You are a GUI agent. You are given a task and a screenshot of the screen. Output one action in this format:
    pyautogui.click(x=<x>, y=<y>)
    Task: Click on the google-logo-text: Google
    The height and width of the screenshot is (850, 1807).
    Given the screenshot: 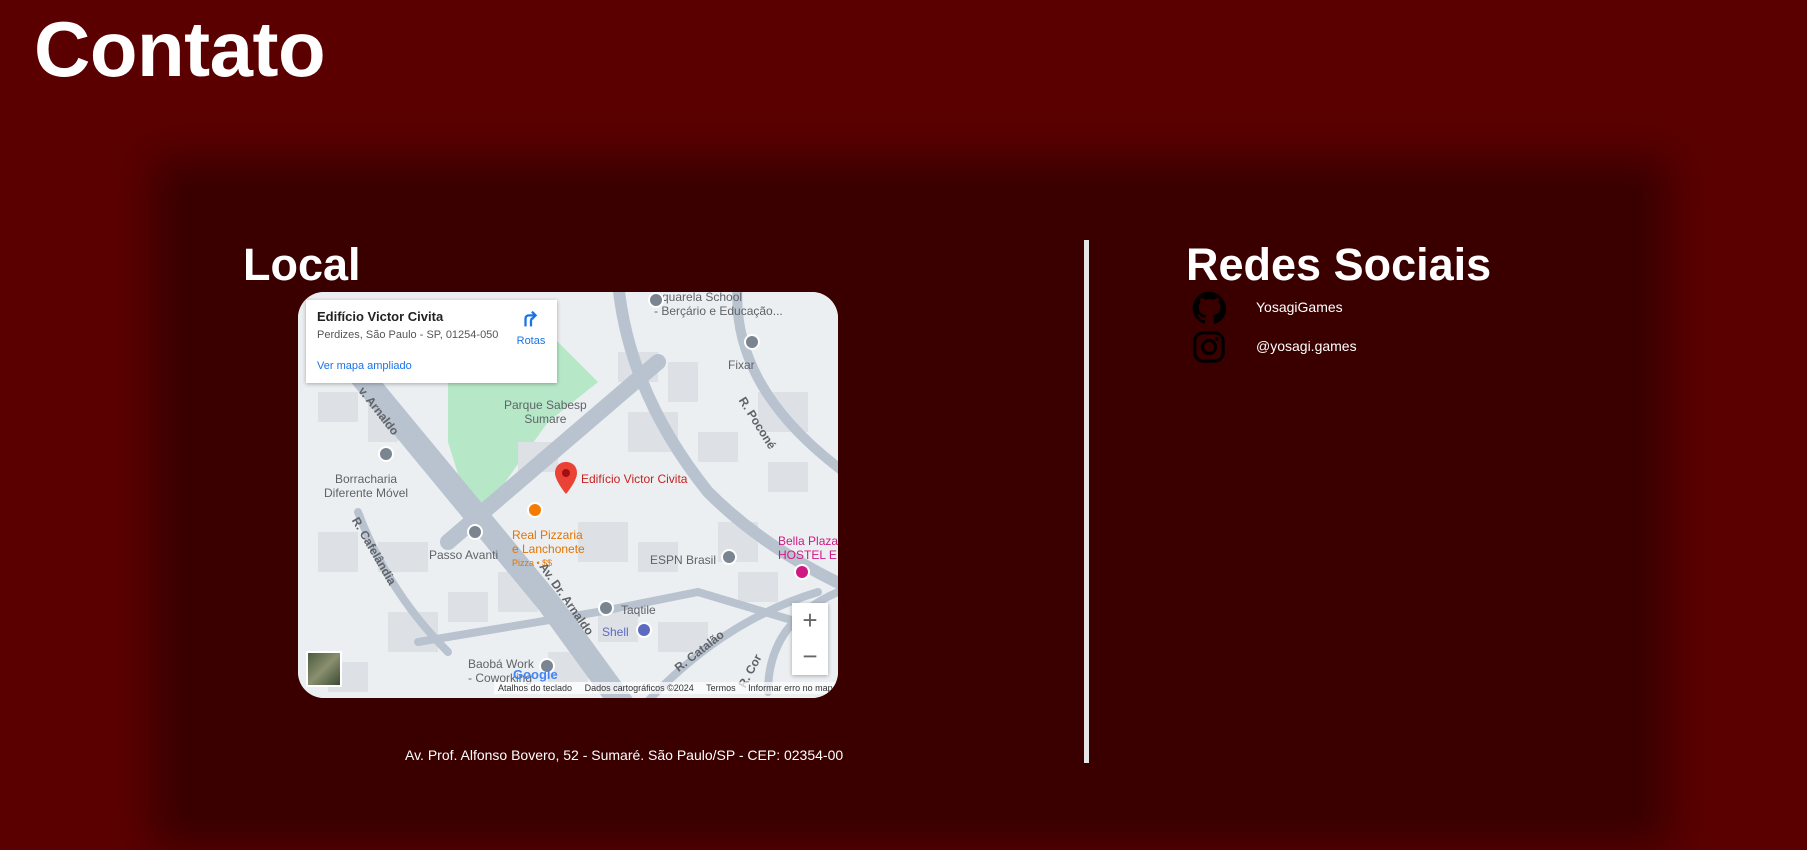 What is the action you would take?
    pyautogui.click(x=535, y=674)
    